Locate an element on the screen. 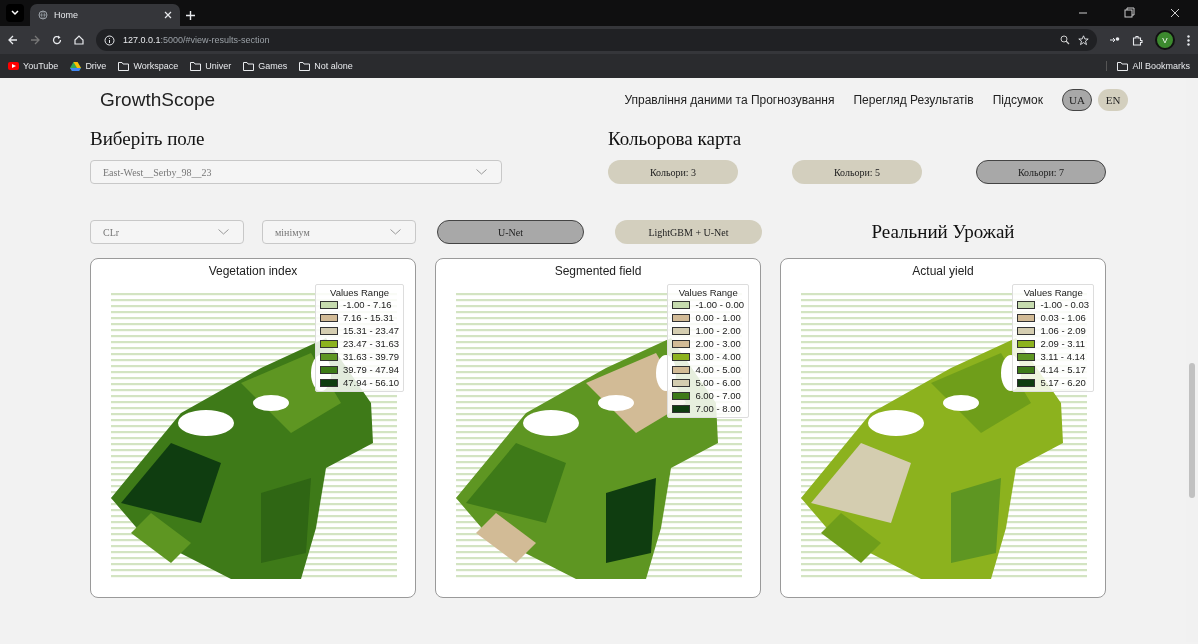 This screenshot has width=1198, height=644. section-heading: Виберіть поле is located at coordinates (148, 139).